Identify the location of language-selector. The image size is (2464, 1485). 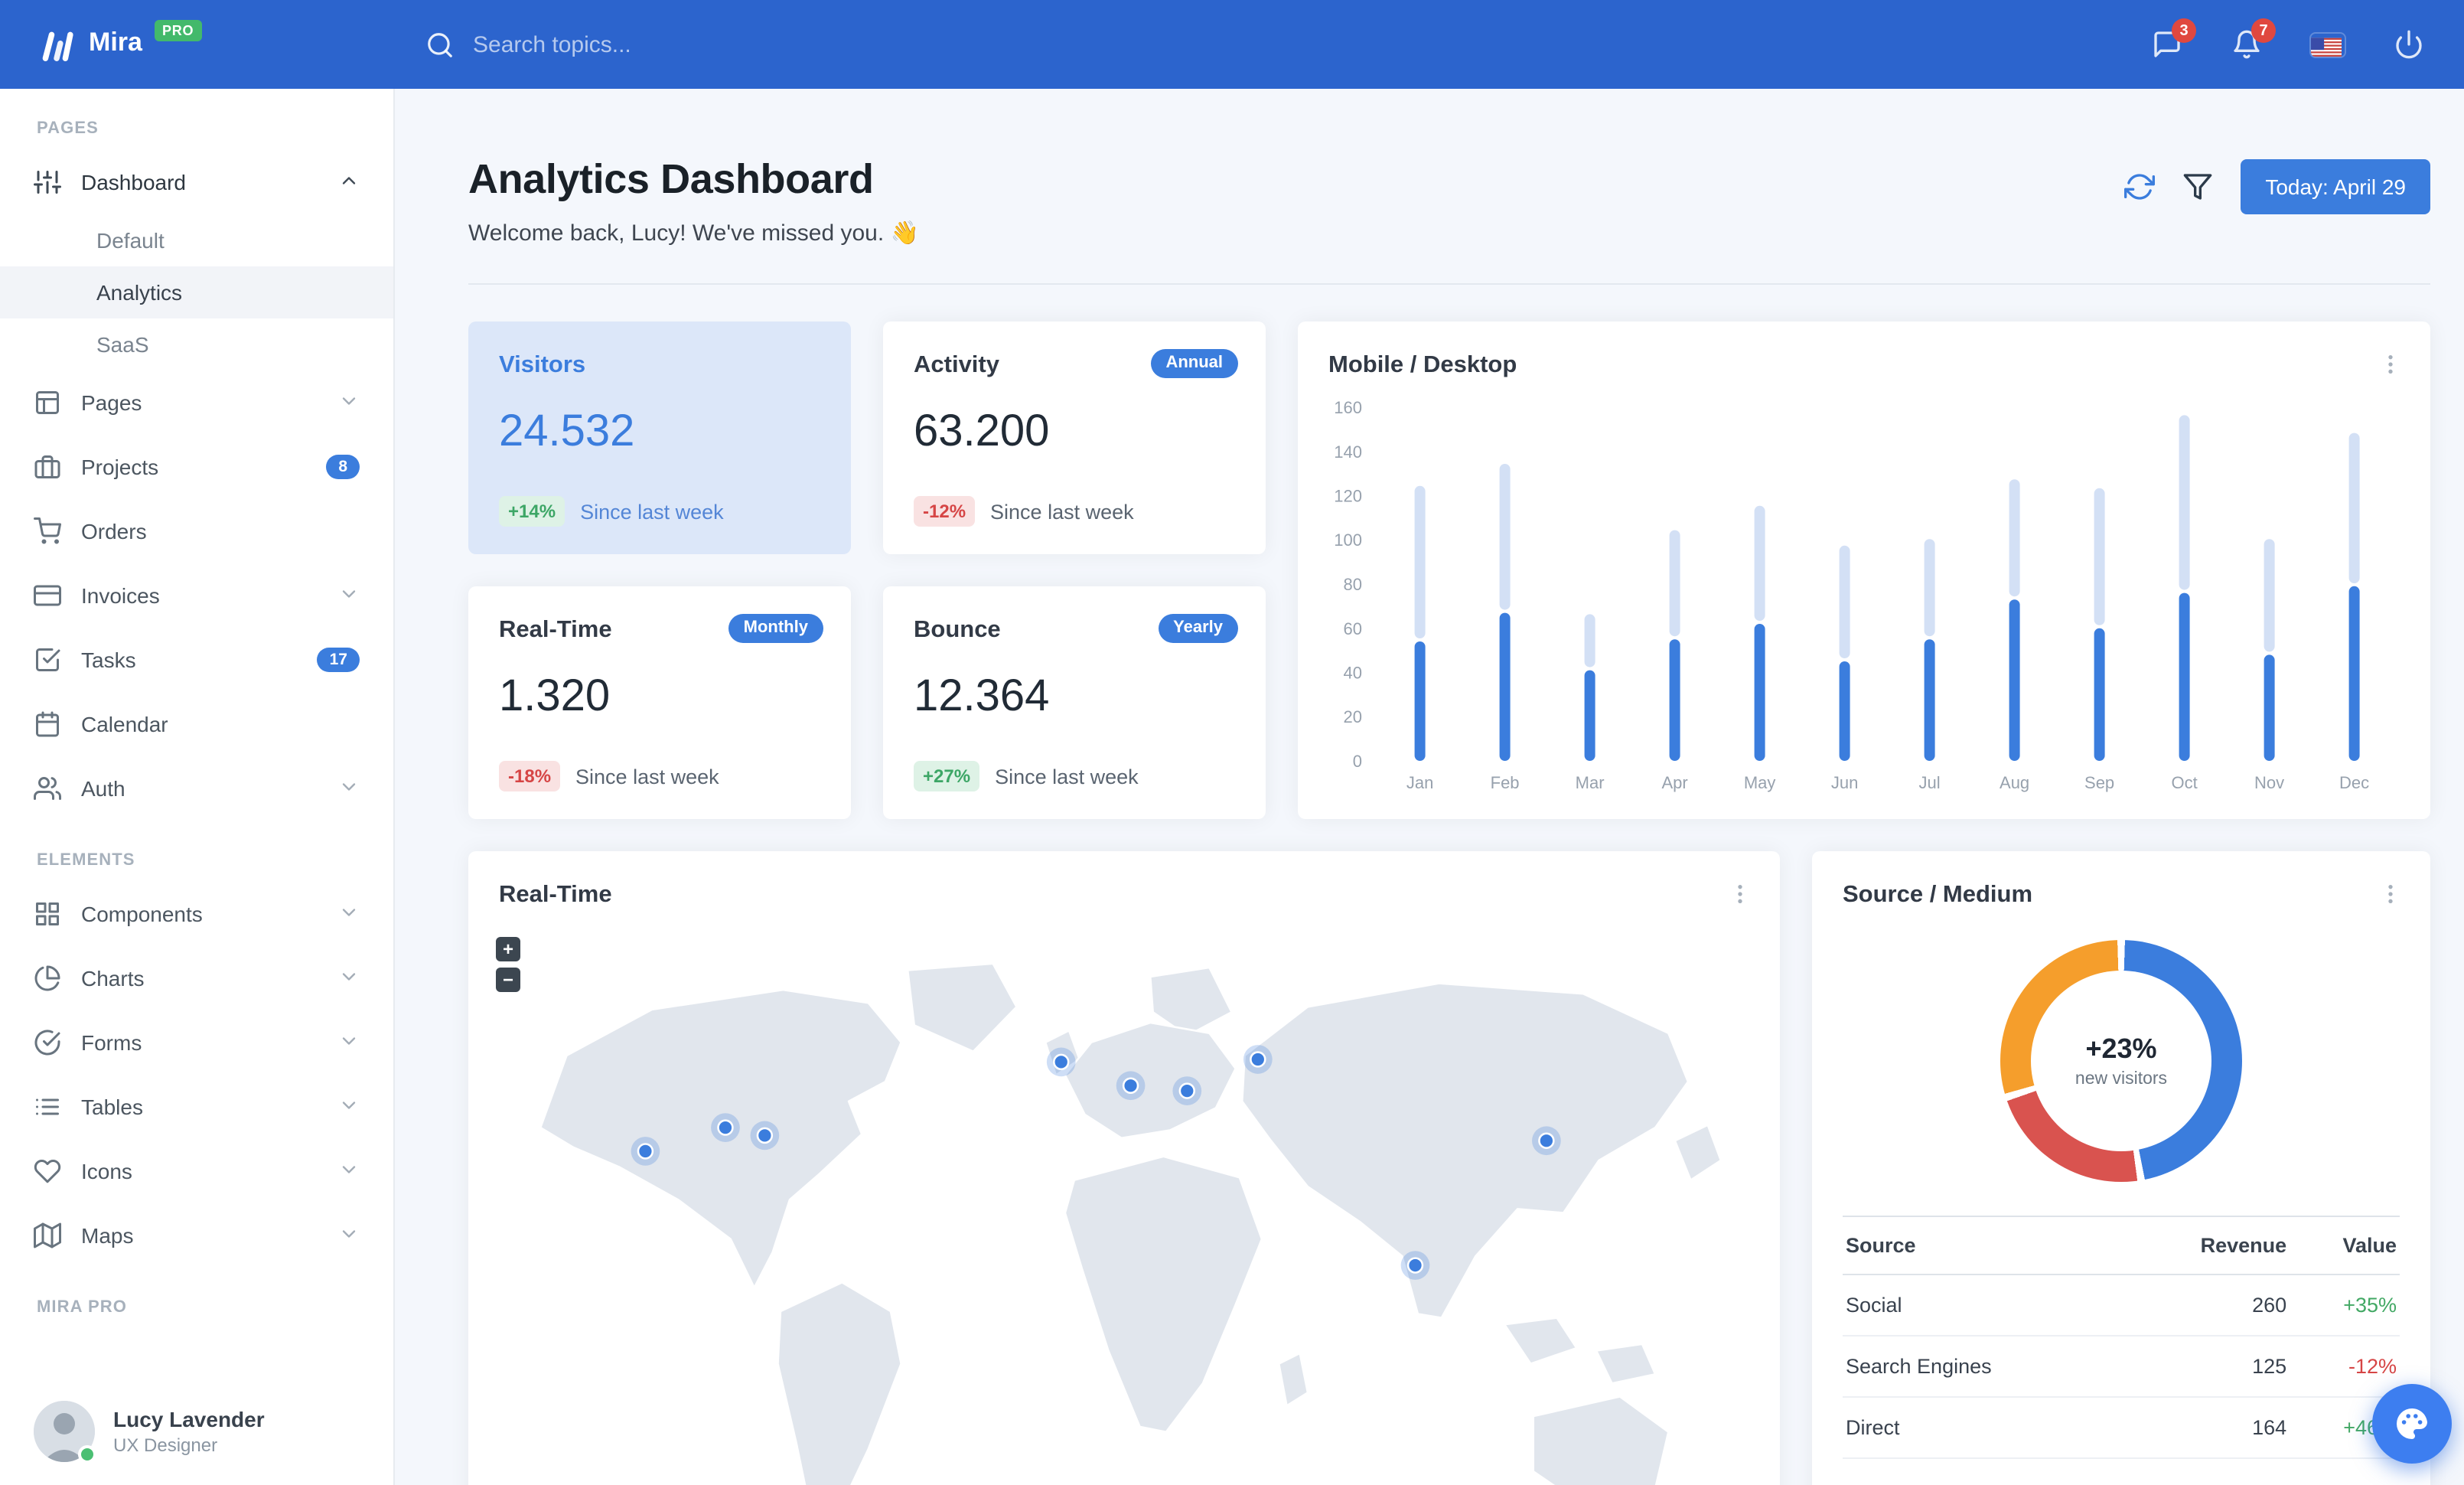
(2328, 44).